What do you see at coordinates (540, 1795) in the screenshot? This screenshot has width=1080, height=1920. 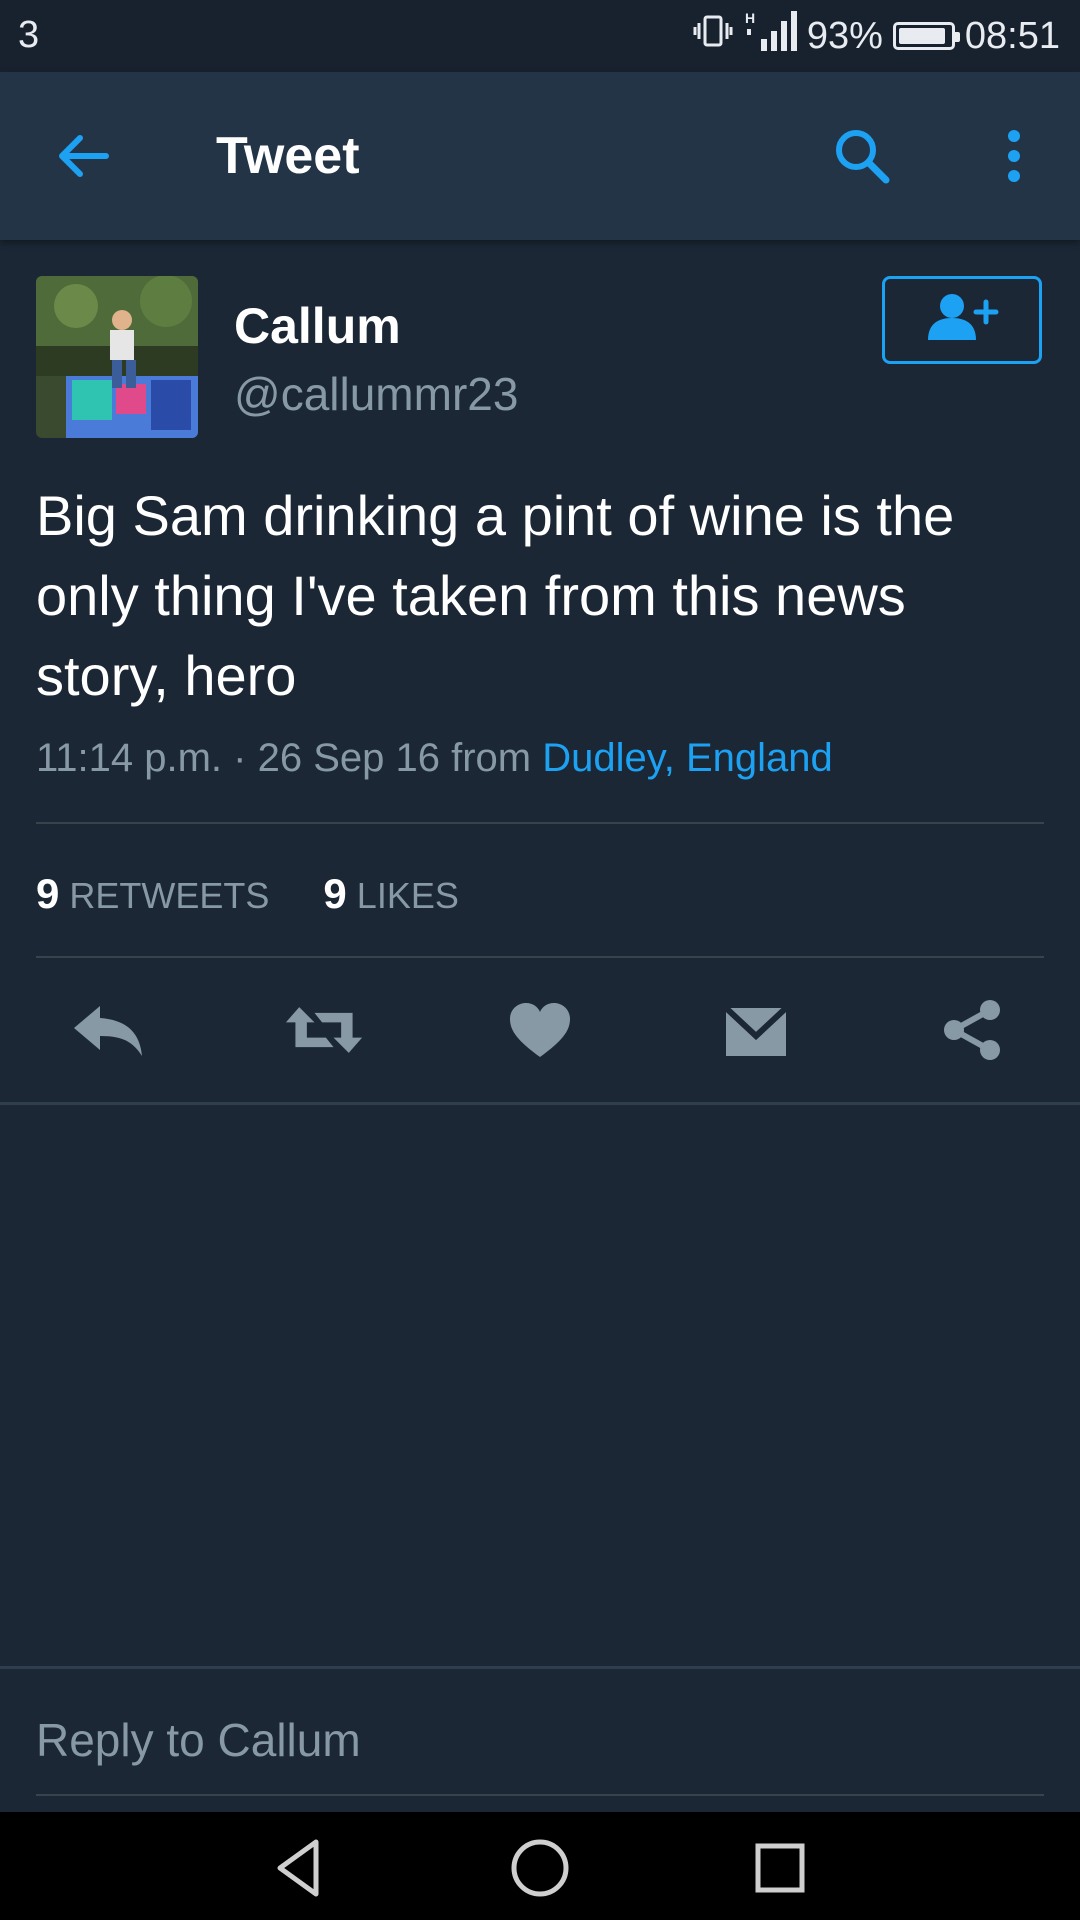 I see `reply-underline` at bounding box center [540, 1795].